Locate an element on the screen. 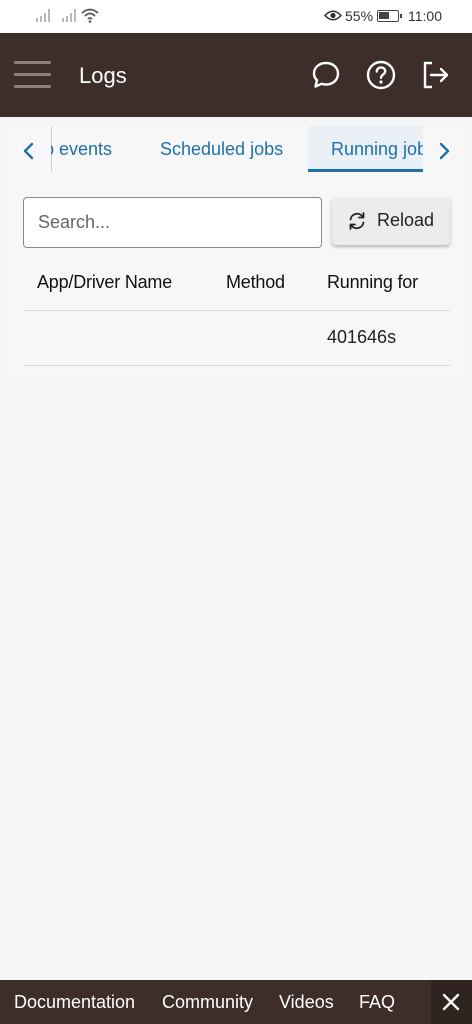 This screenshot has height=1024, width=472. footer-bar: Documentation Community Videos FAQ is located at coordinates (236, 1002).